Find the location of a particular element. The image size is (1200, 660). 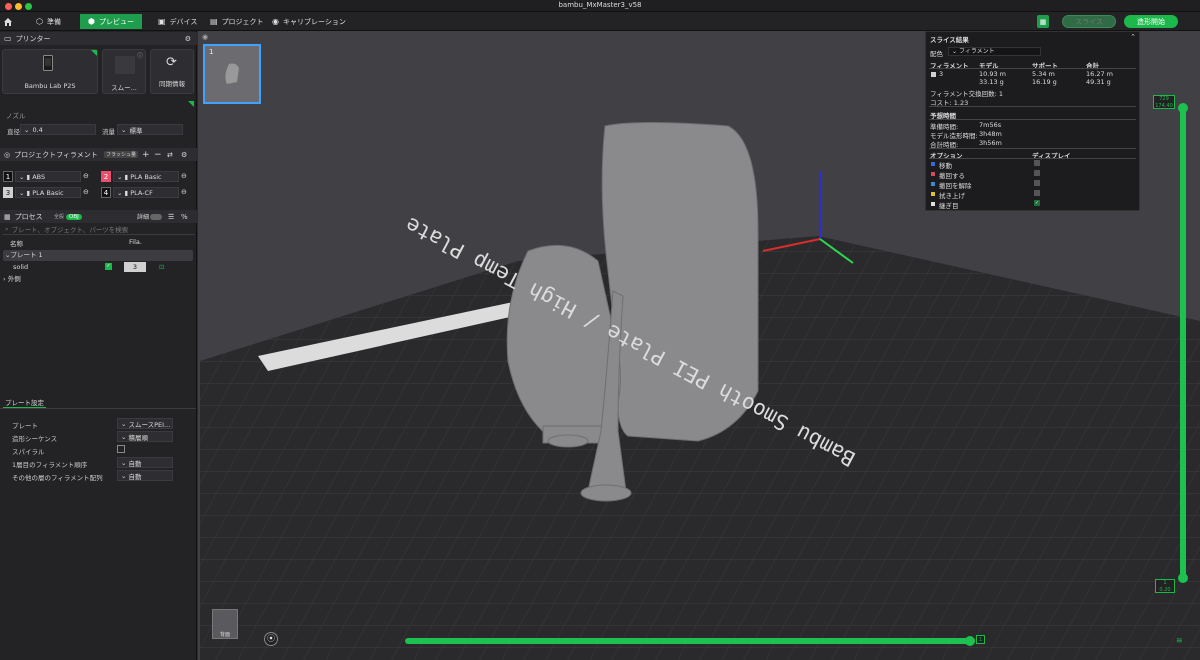

print-button: 造形開始 is located at coordinates (1151, 21).